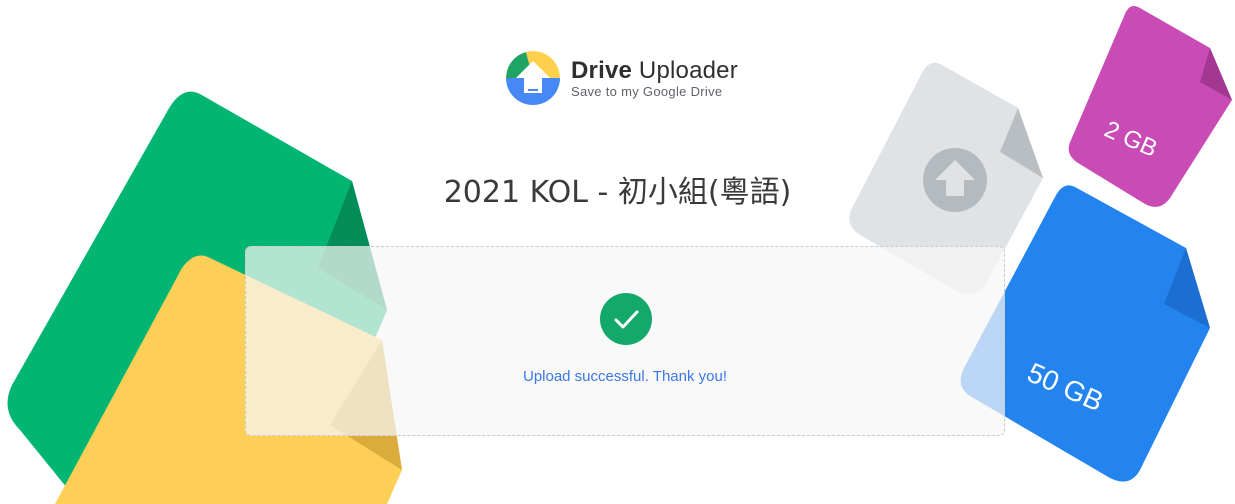 This screenshot has width=1235, height=504. What do you see at coordinates (533, 78) in the screenshot?
I see `drive-uploader-logo-icon` at bounding box center [533, 78].